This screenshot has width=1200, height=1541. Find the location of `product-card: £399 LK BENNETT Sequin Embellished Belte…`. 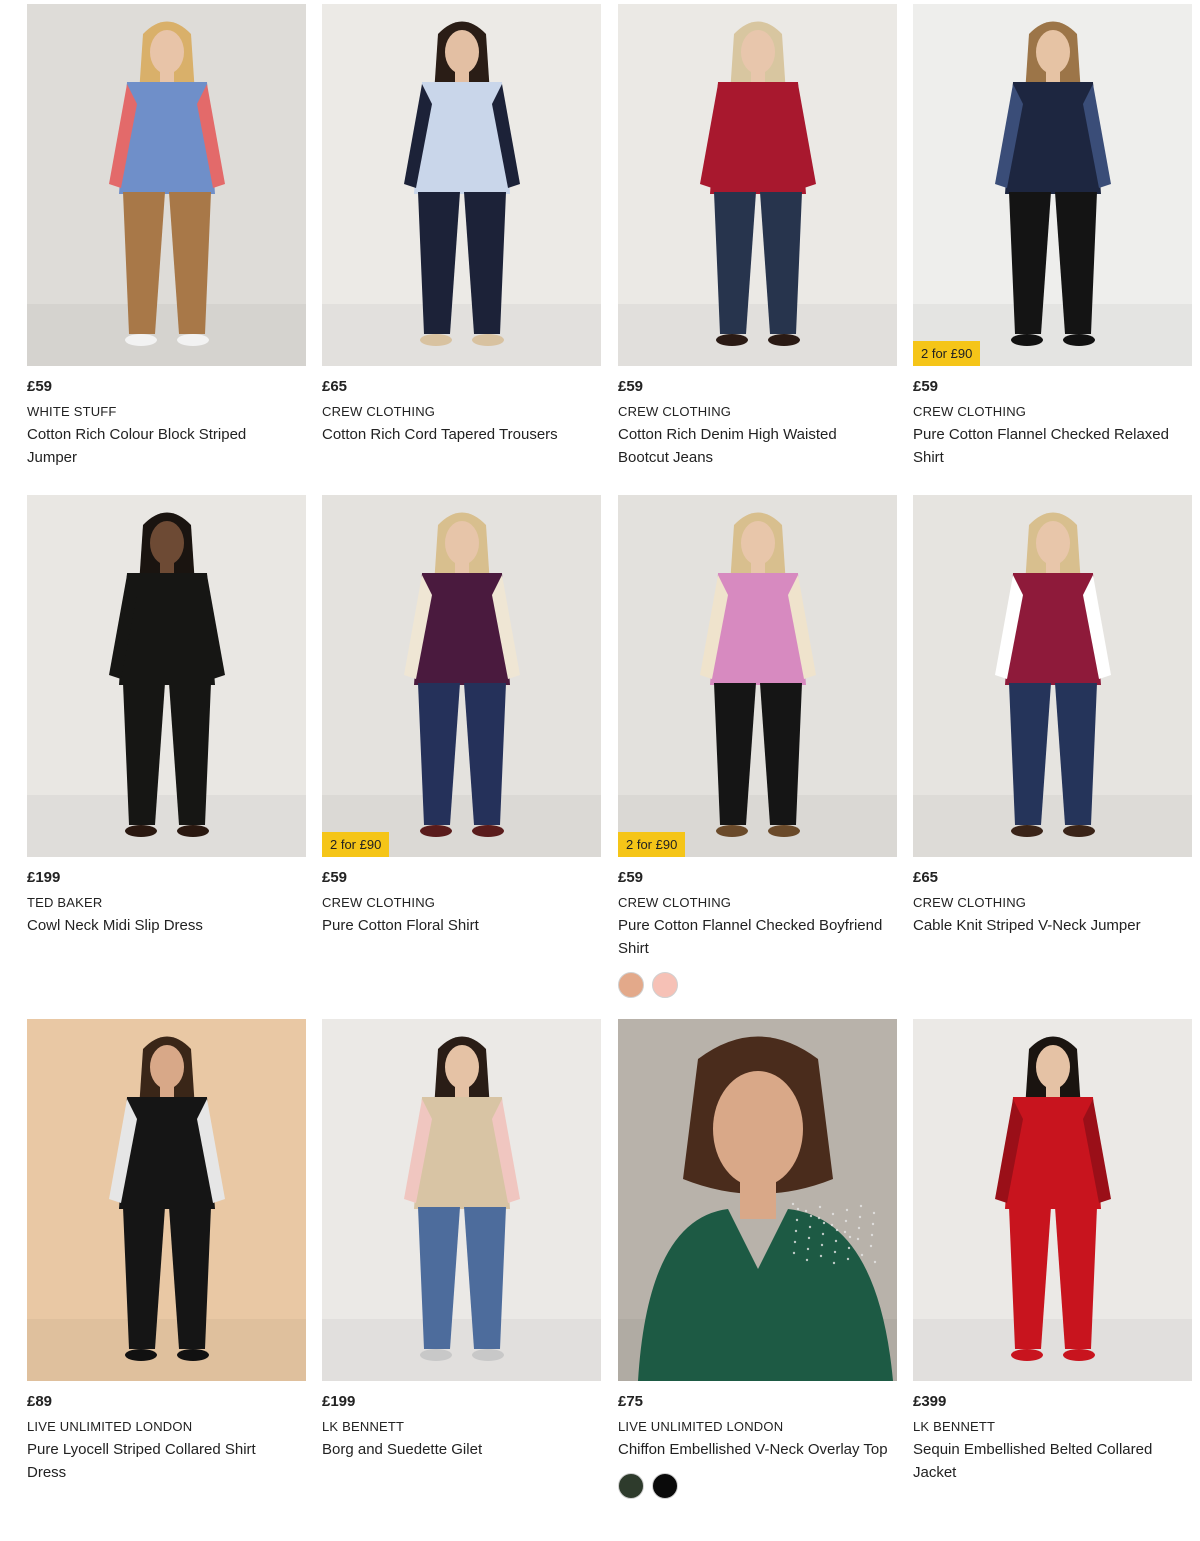

product-card: £399 LK BENNETT Sequin Embellished Belte… is located at coordinates (1052, 1251).